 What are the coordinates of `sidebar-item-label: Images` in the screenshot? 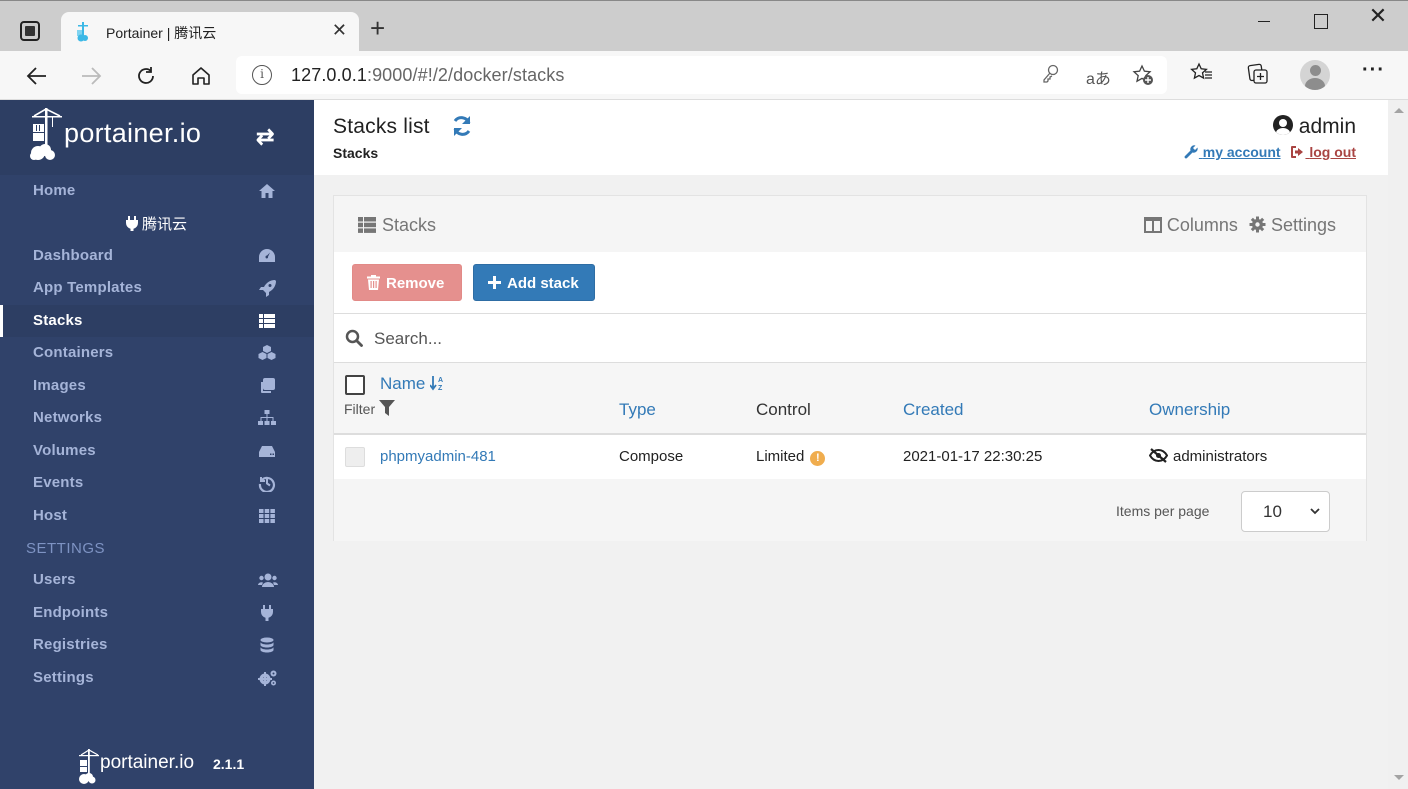 It's located at (59, 385).